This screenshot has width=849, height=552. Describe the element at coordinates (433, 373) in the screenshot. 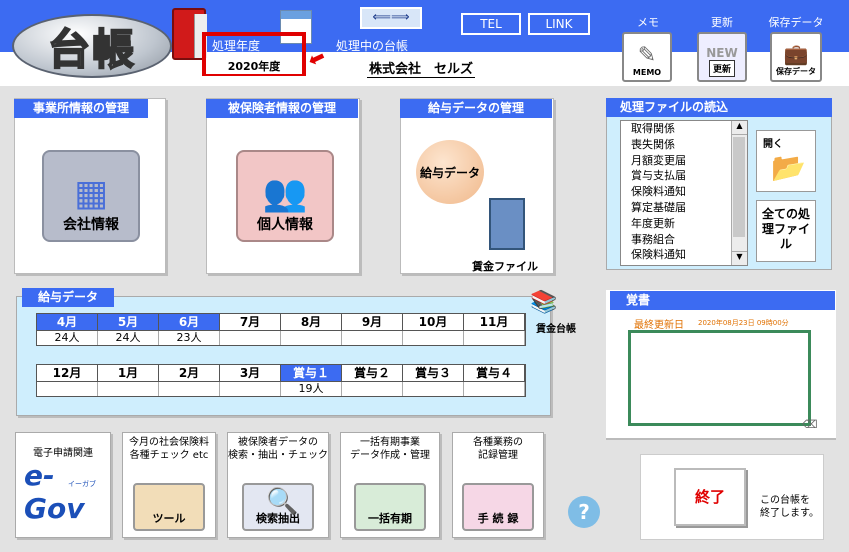

I see `month-header-cell: 賞与３` at that location.